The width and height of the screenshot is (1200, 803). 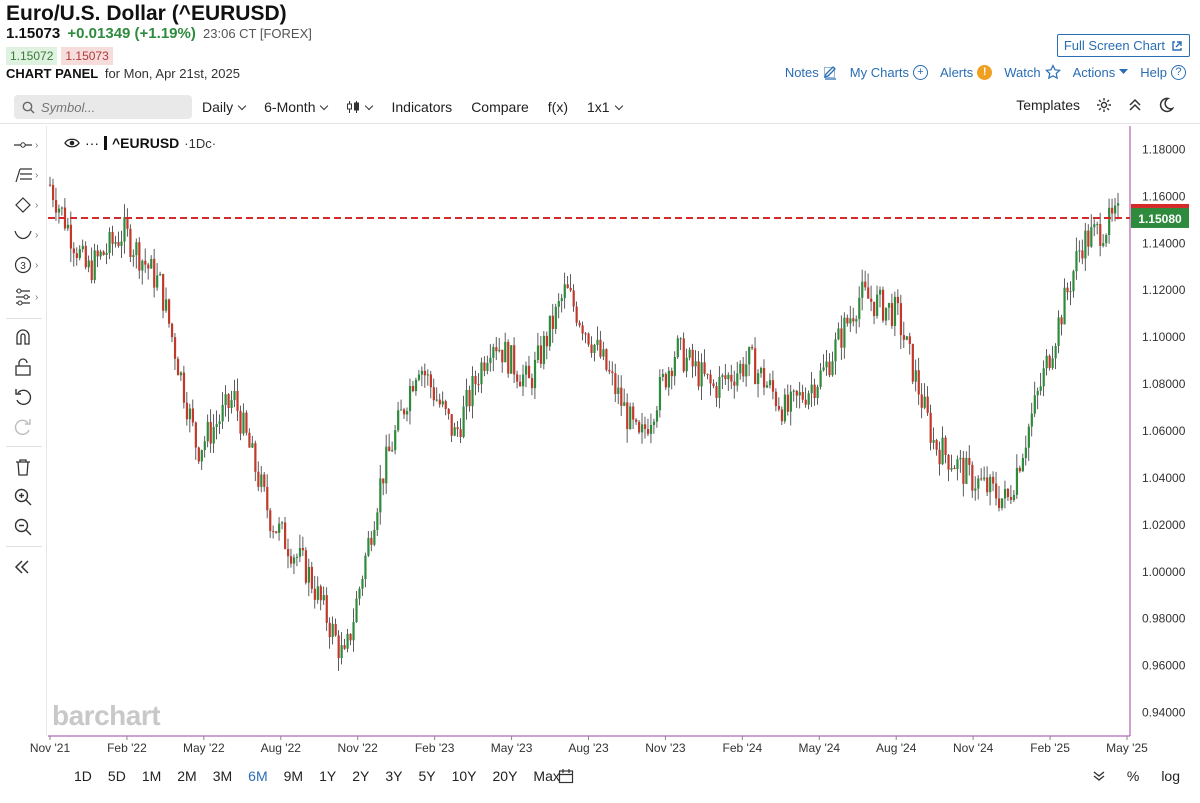 What do you see at coordinates (92, 143) in the screenshot?
I see `legend-menu-dots: ···` at bounding box center [92, 143].